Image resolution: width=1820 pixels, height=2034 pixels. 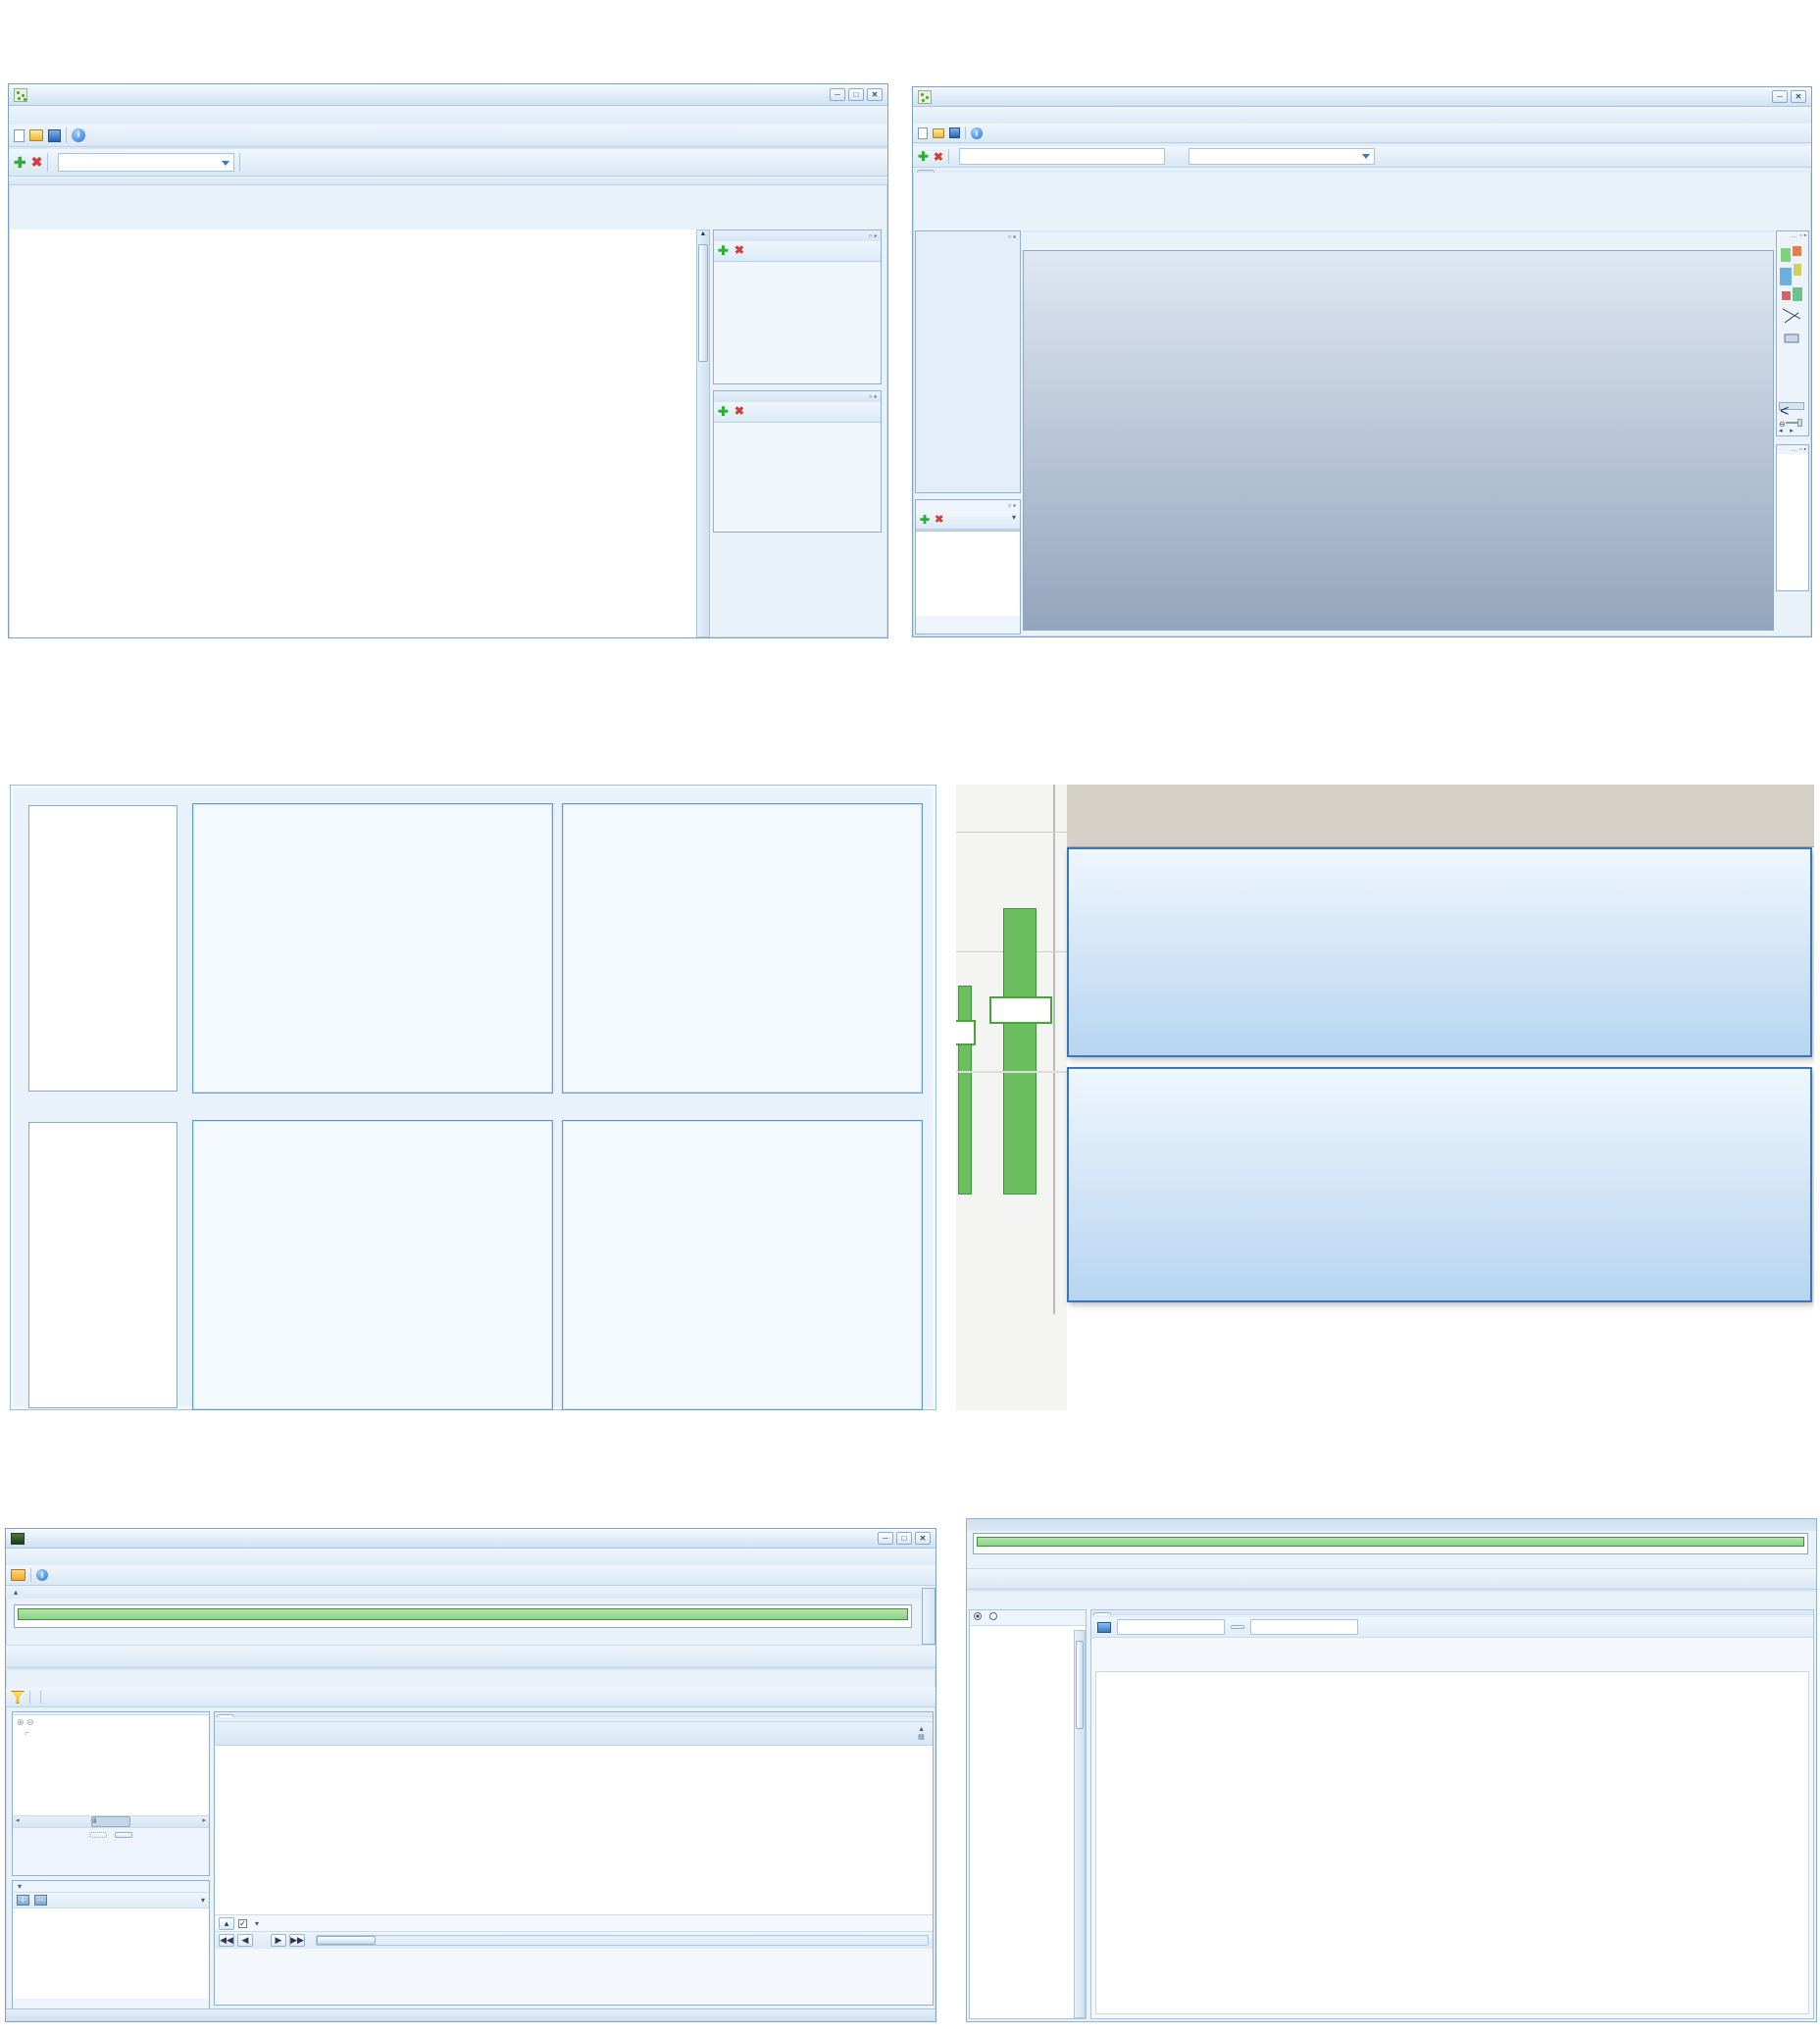 I want to click on chart-title, so click(x=1452, y=1673).